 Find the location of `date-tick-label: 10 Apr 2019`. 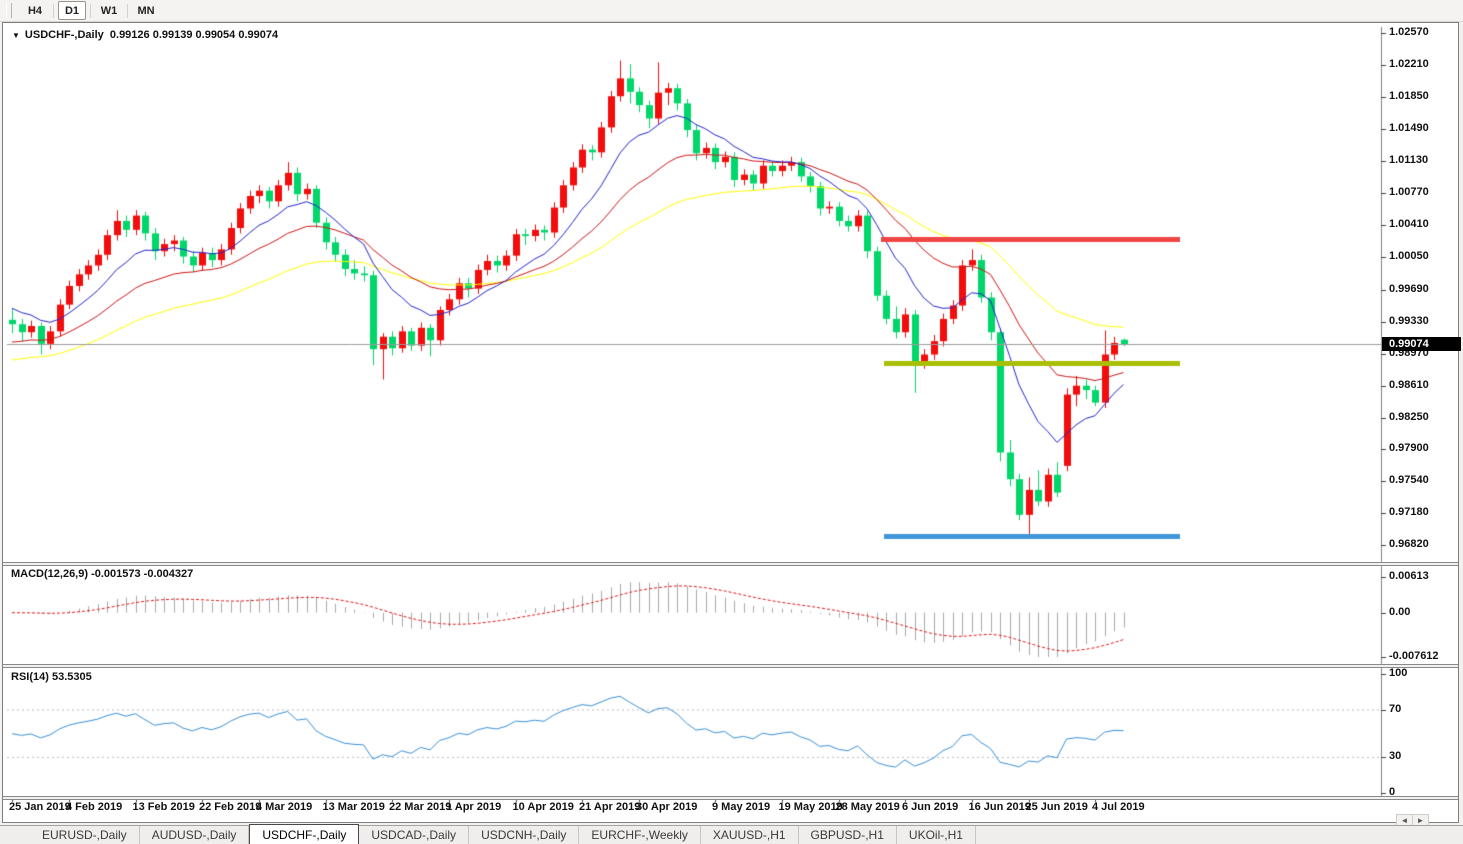

date-tick-label: 10 Apr 2019 is located at coordinates (543, 807).